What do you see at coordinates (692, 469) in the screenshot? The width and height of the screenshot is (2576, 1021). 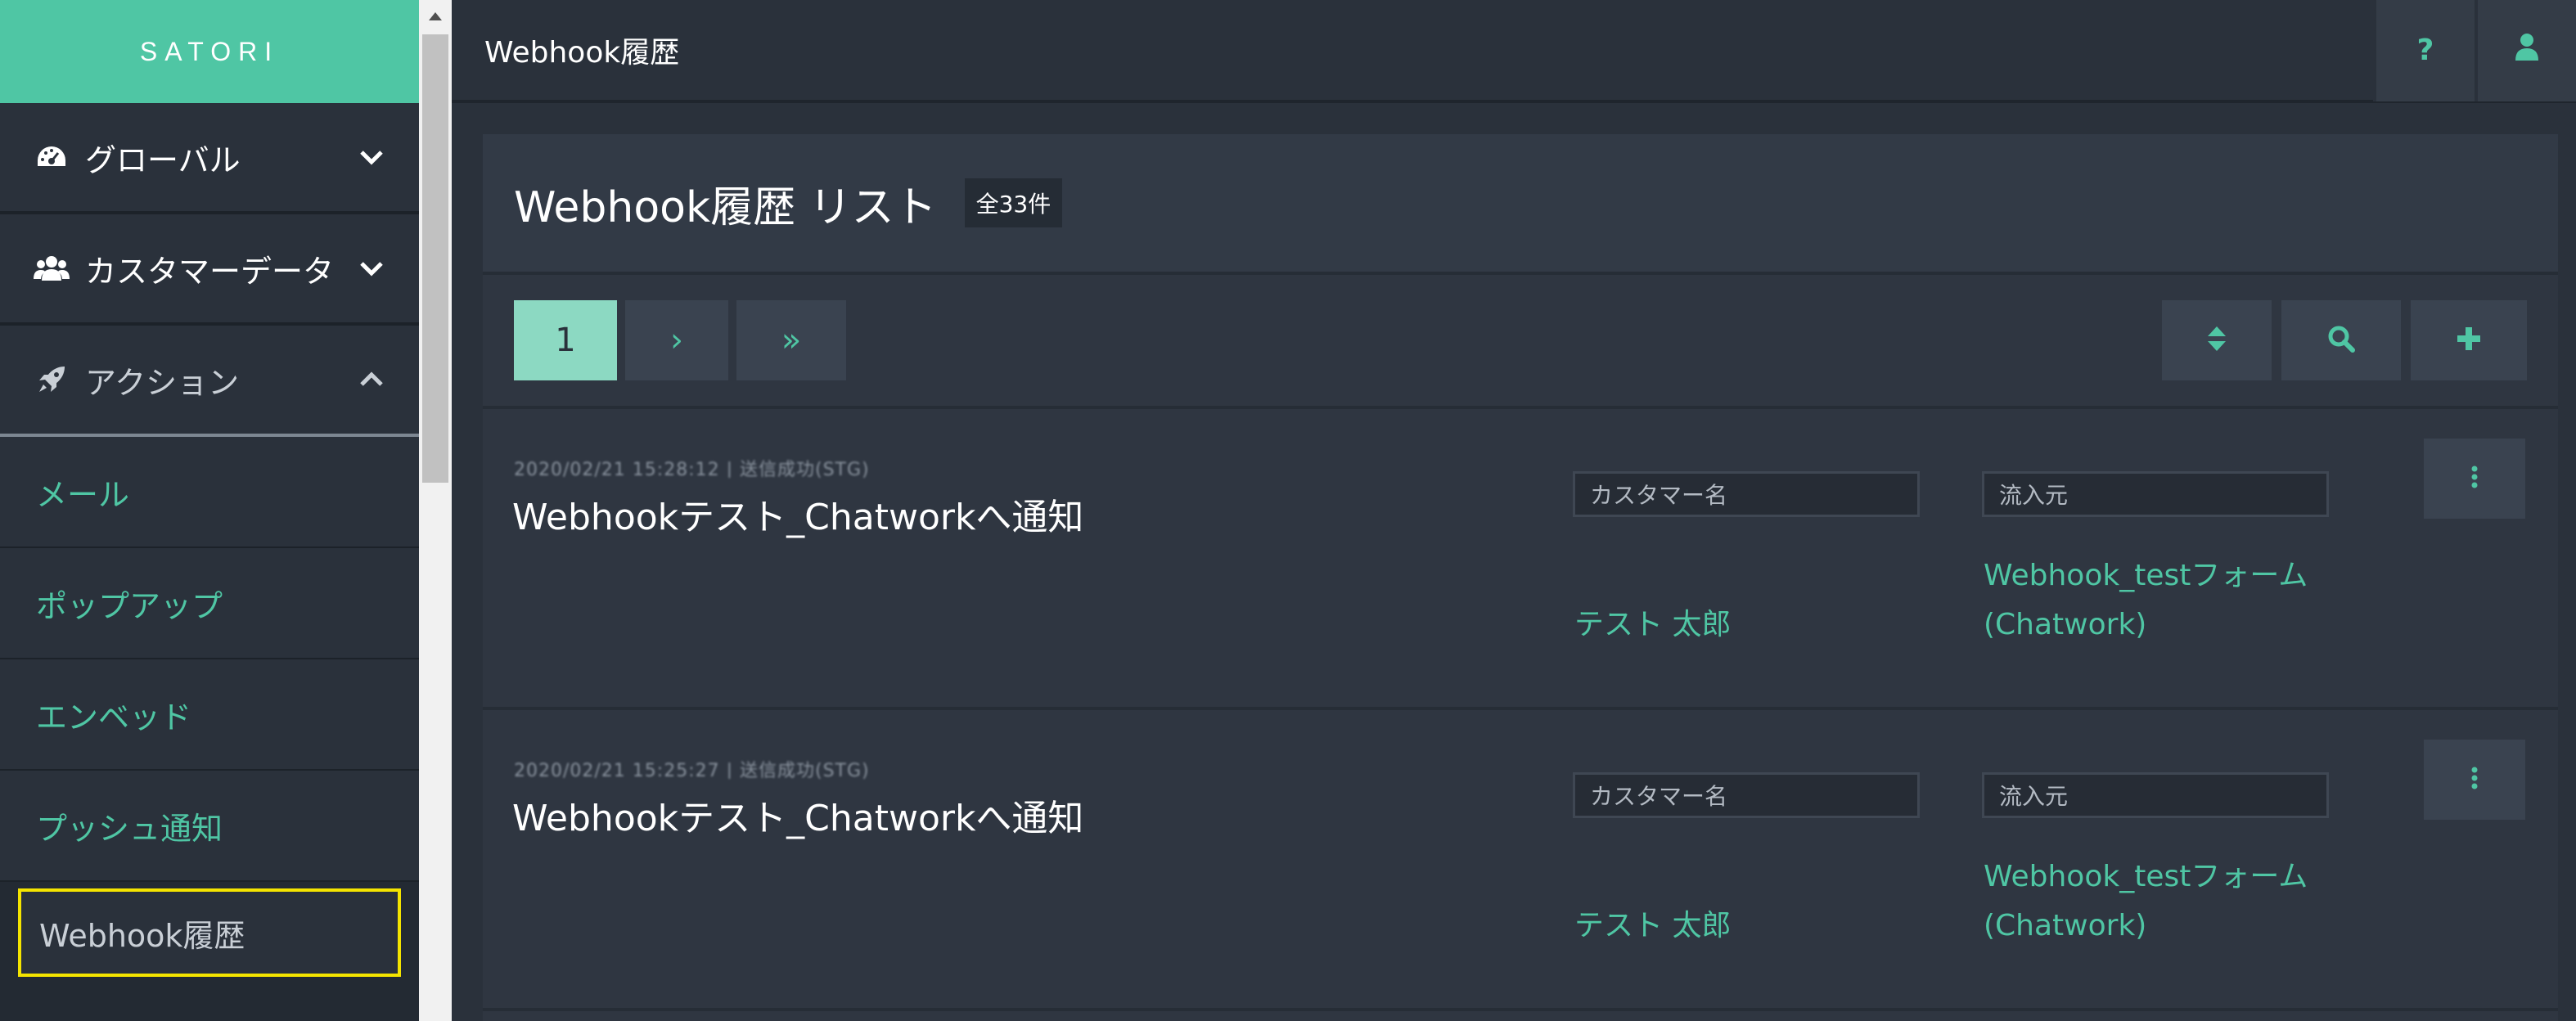 I see `row-timestamp-status: 2020/02/21 15:28:12 | 送信成功(STG)` at bounding box center [692, 469].